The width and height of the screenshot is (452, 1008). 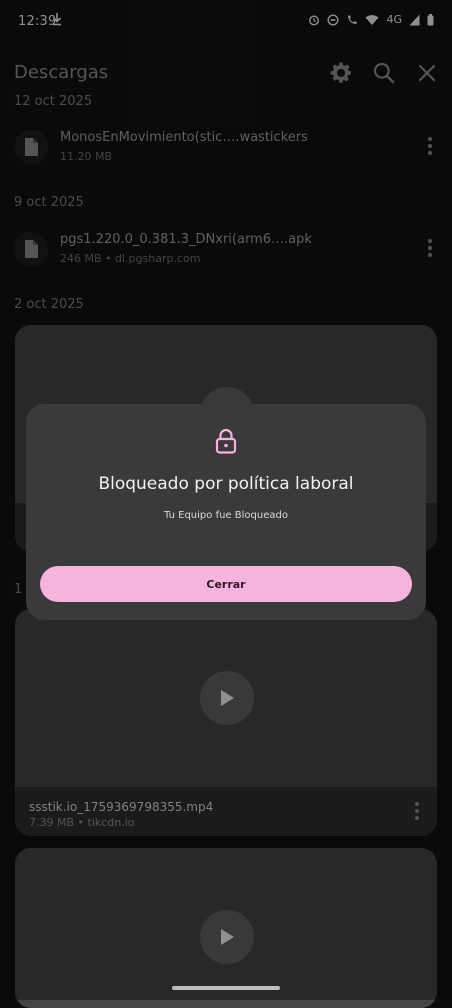 What do you see at coordinates (226, 484) in the screenshot?
I see `dialog-title: Bloqueado por política laboral` at bounding box center [226, 484].